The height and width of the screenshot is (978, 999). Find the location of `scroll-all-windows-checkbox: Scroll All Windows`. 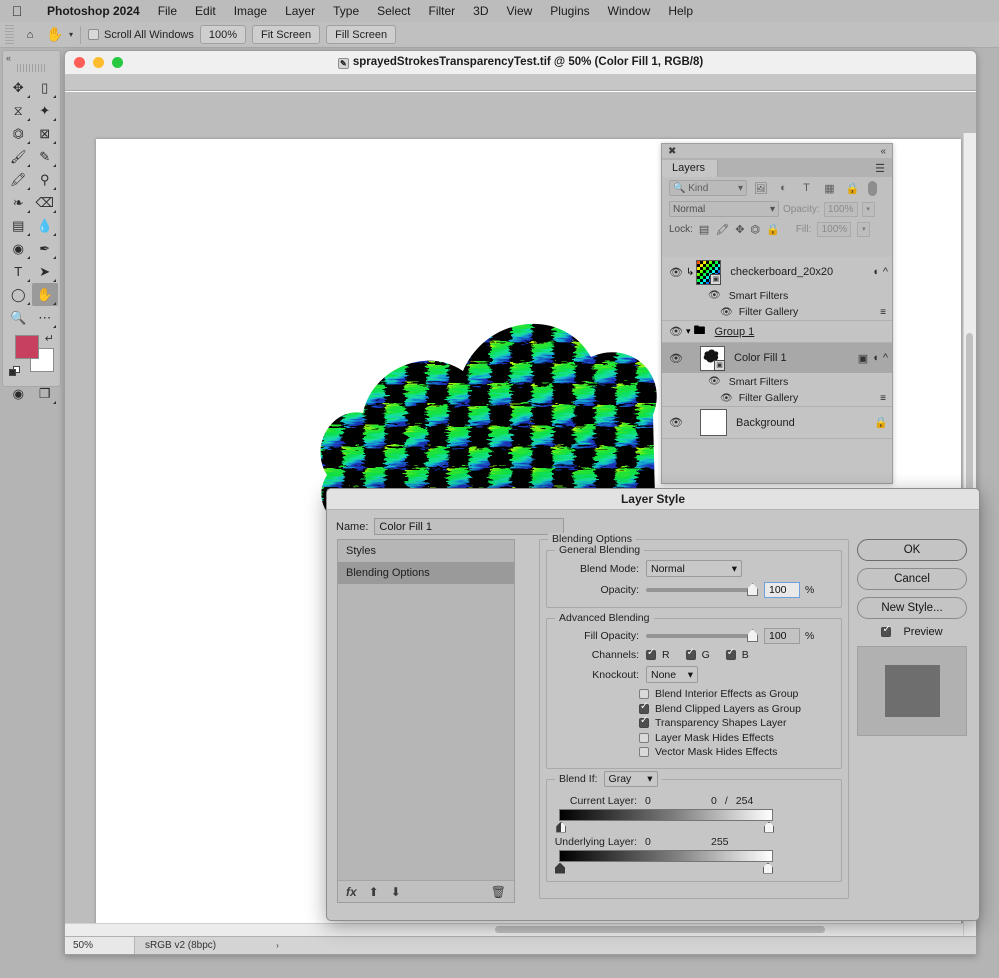

scroll-all-windows-checkbox: Scroll All Windows is located at coordinates (141, 35).